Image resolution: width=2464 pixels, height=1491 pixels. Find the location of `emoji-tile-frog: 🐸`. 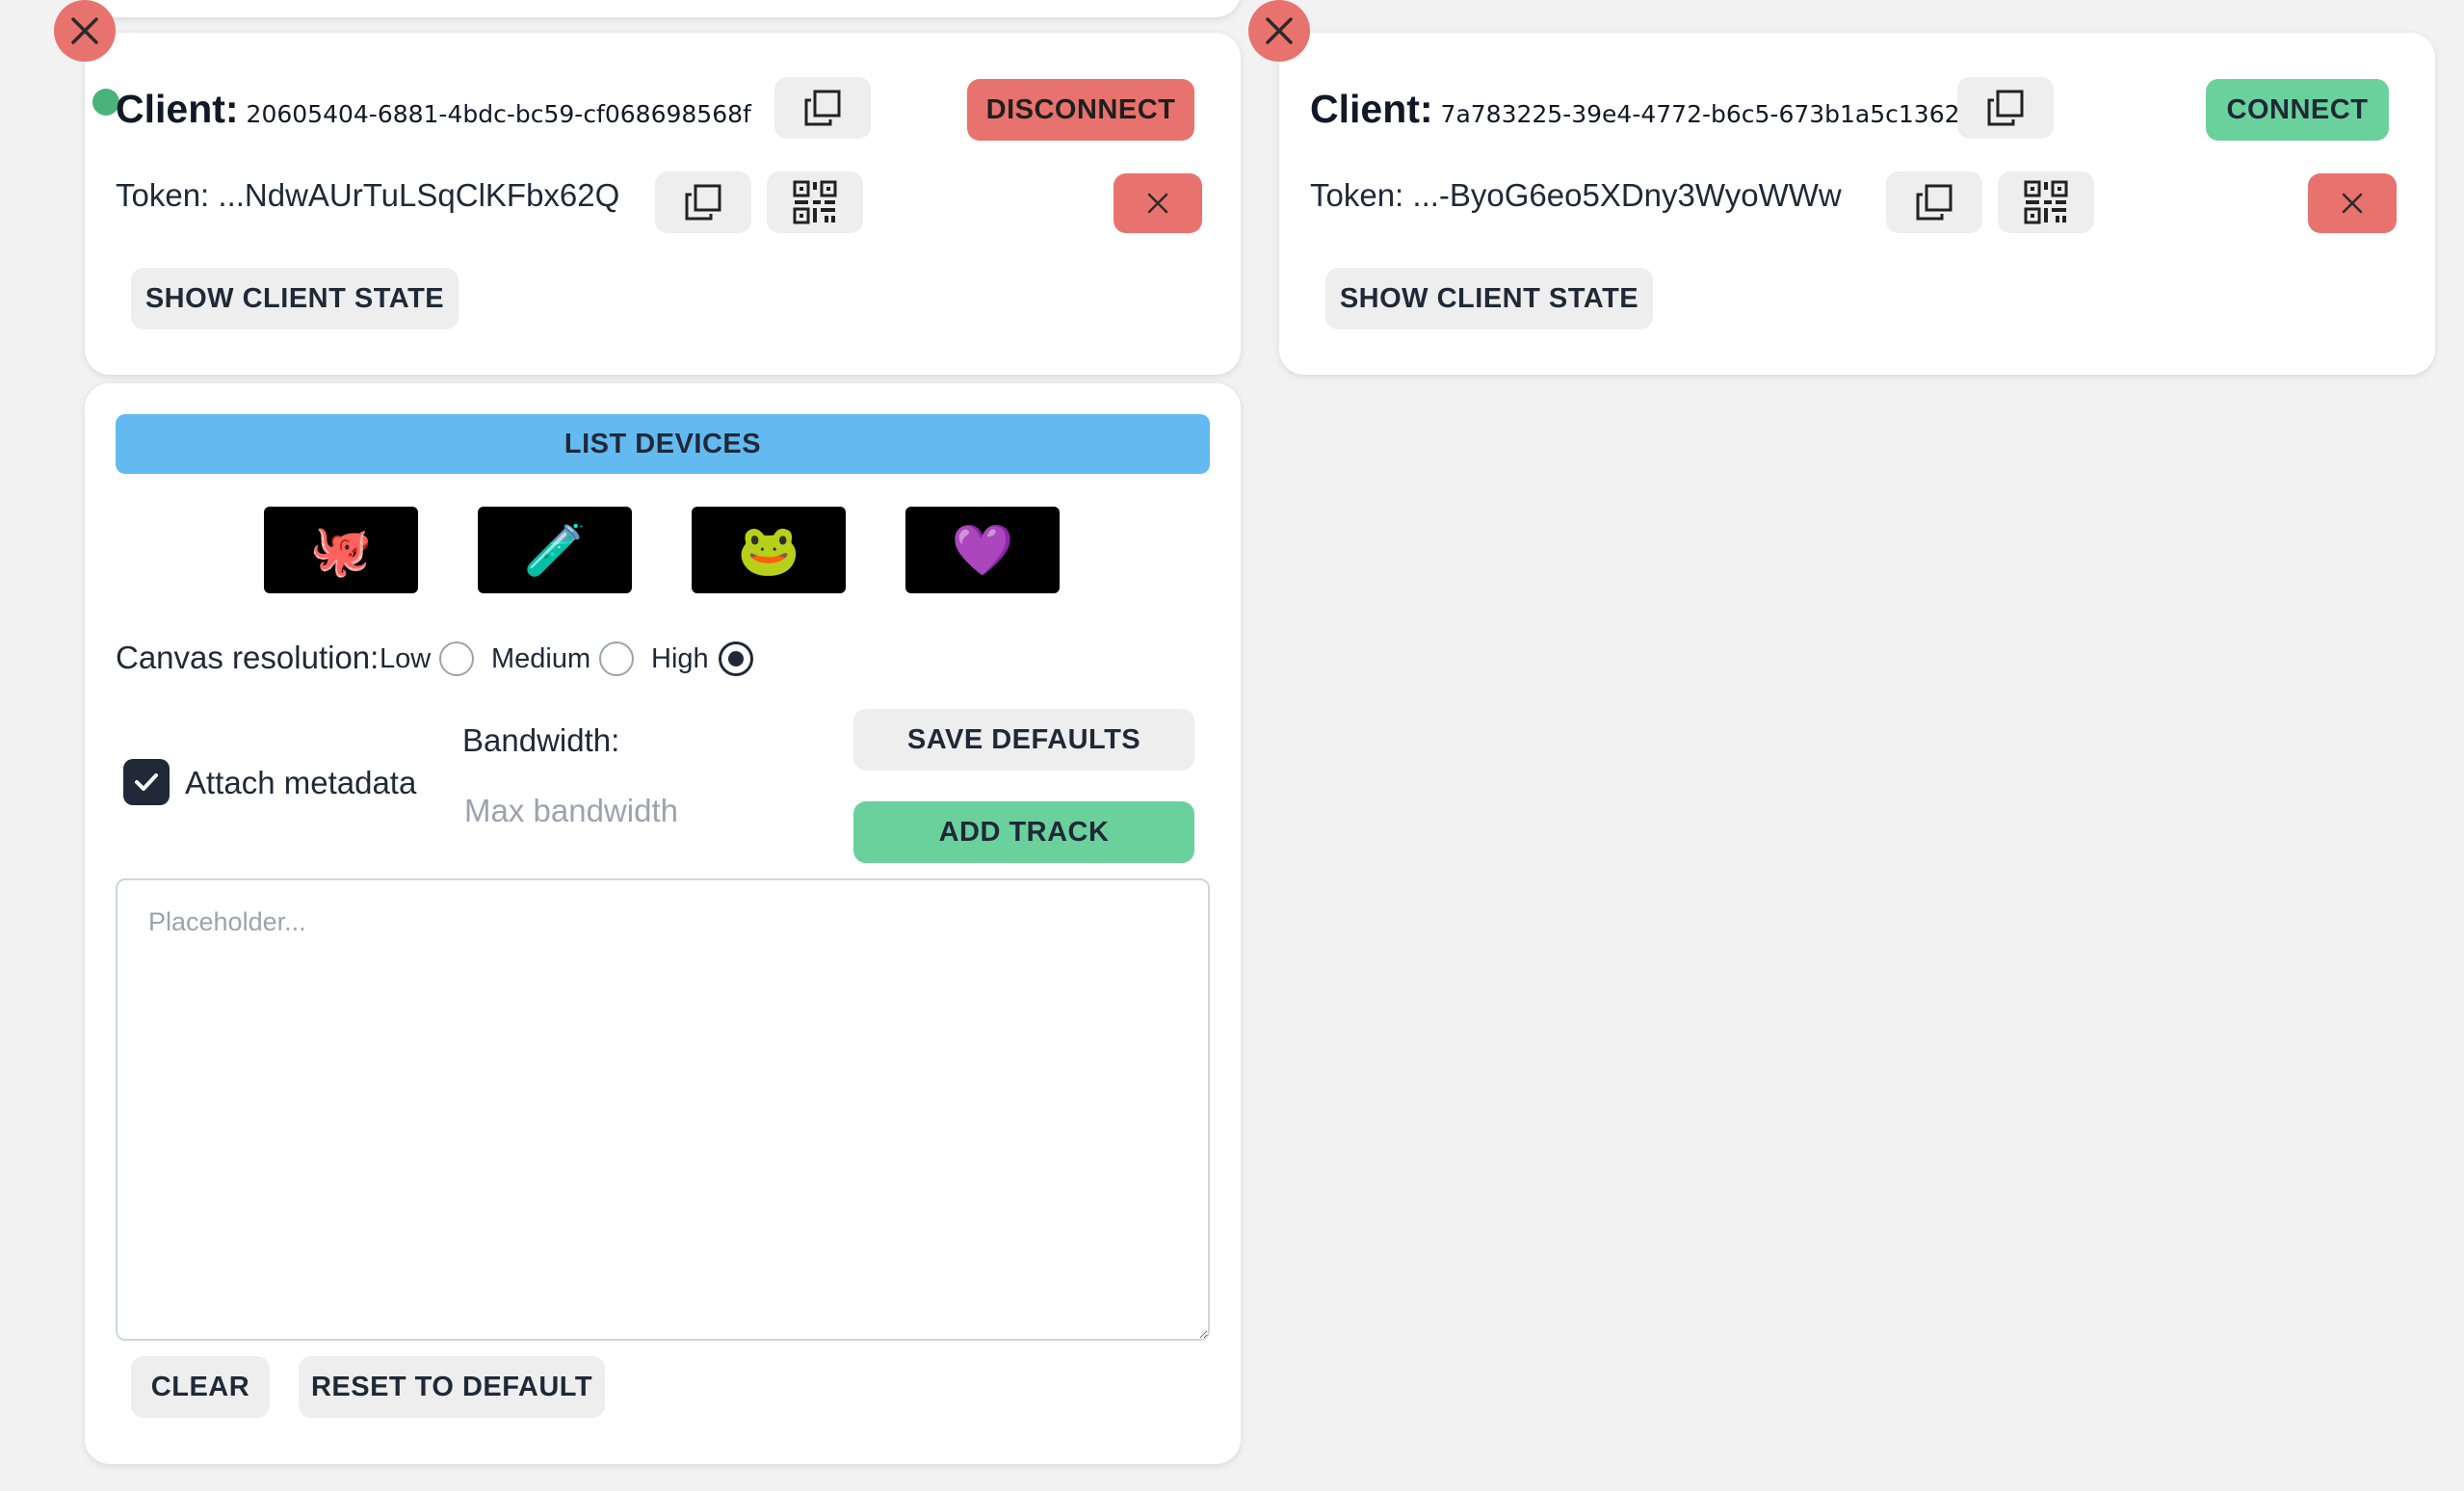

emoji-tile-frog: 🐸 is located at coordinates (769, 550).